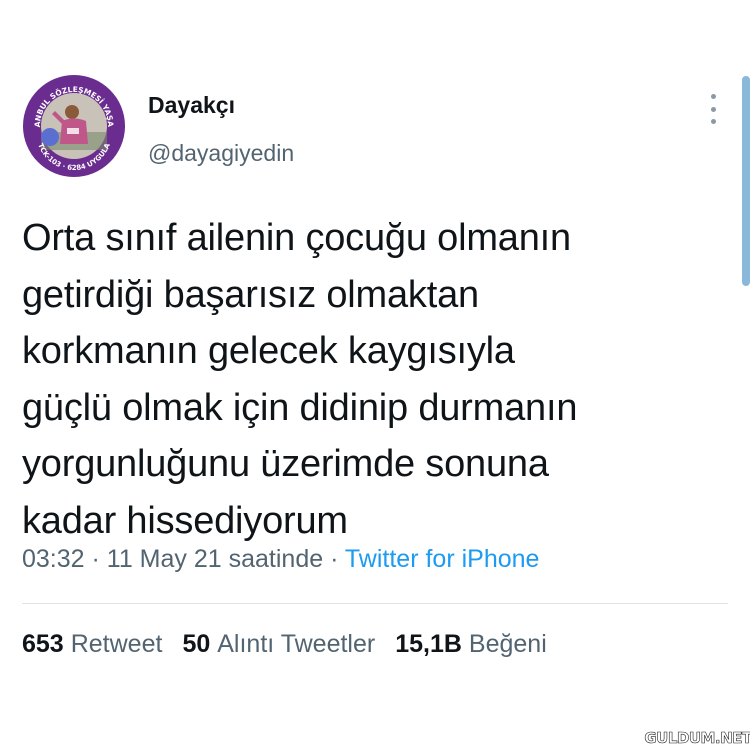  Describe the element at coordinates (375, 603) in the screenshot. I see `divider` at that location.